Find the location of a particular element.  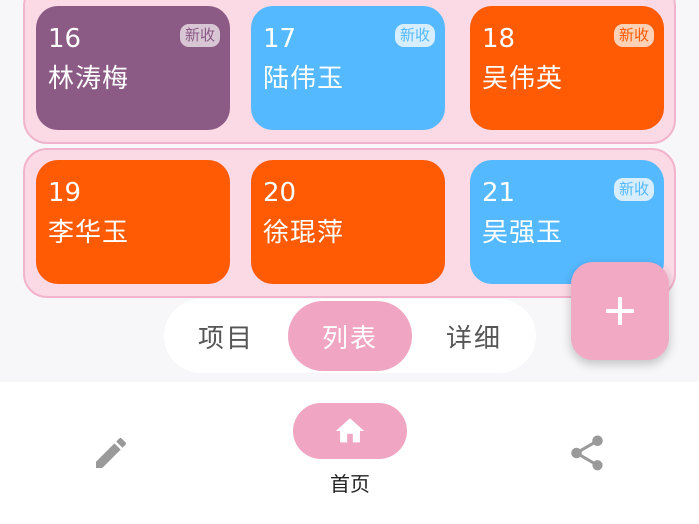

card-name: 陆伟玉 is located at coordinates (304, 79).